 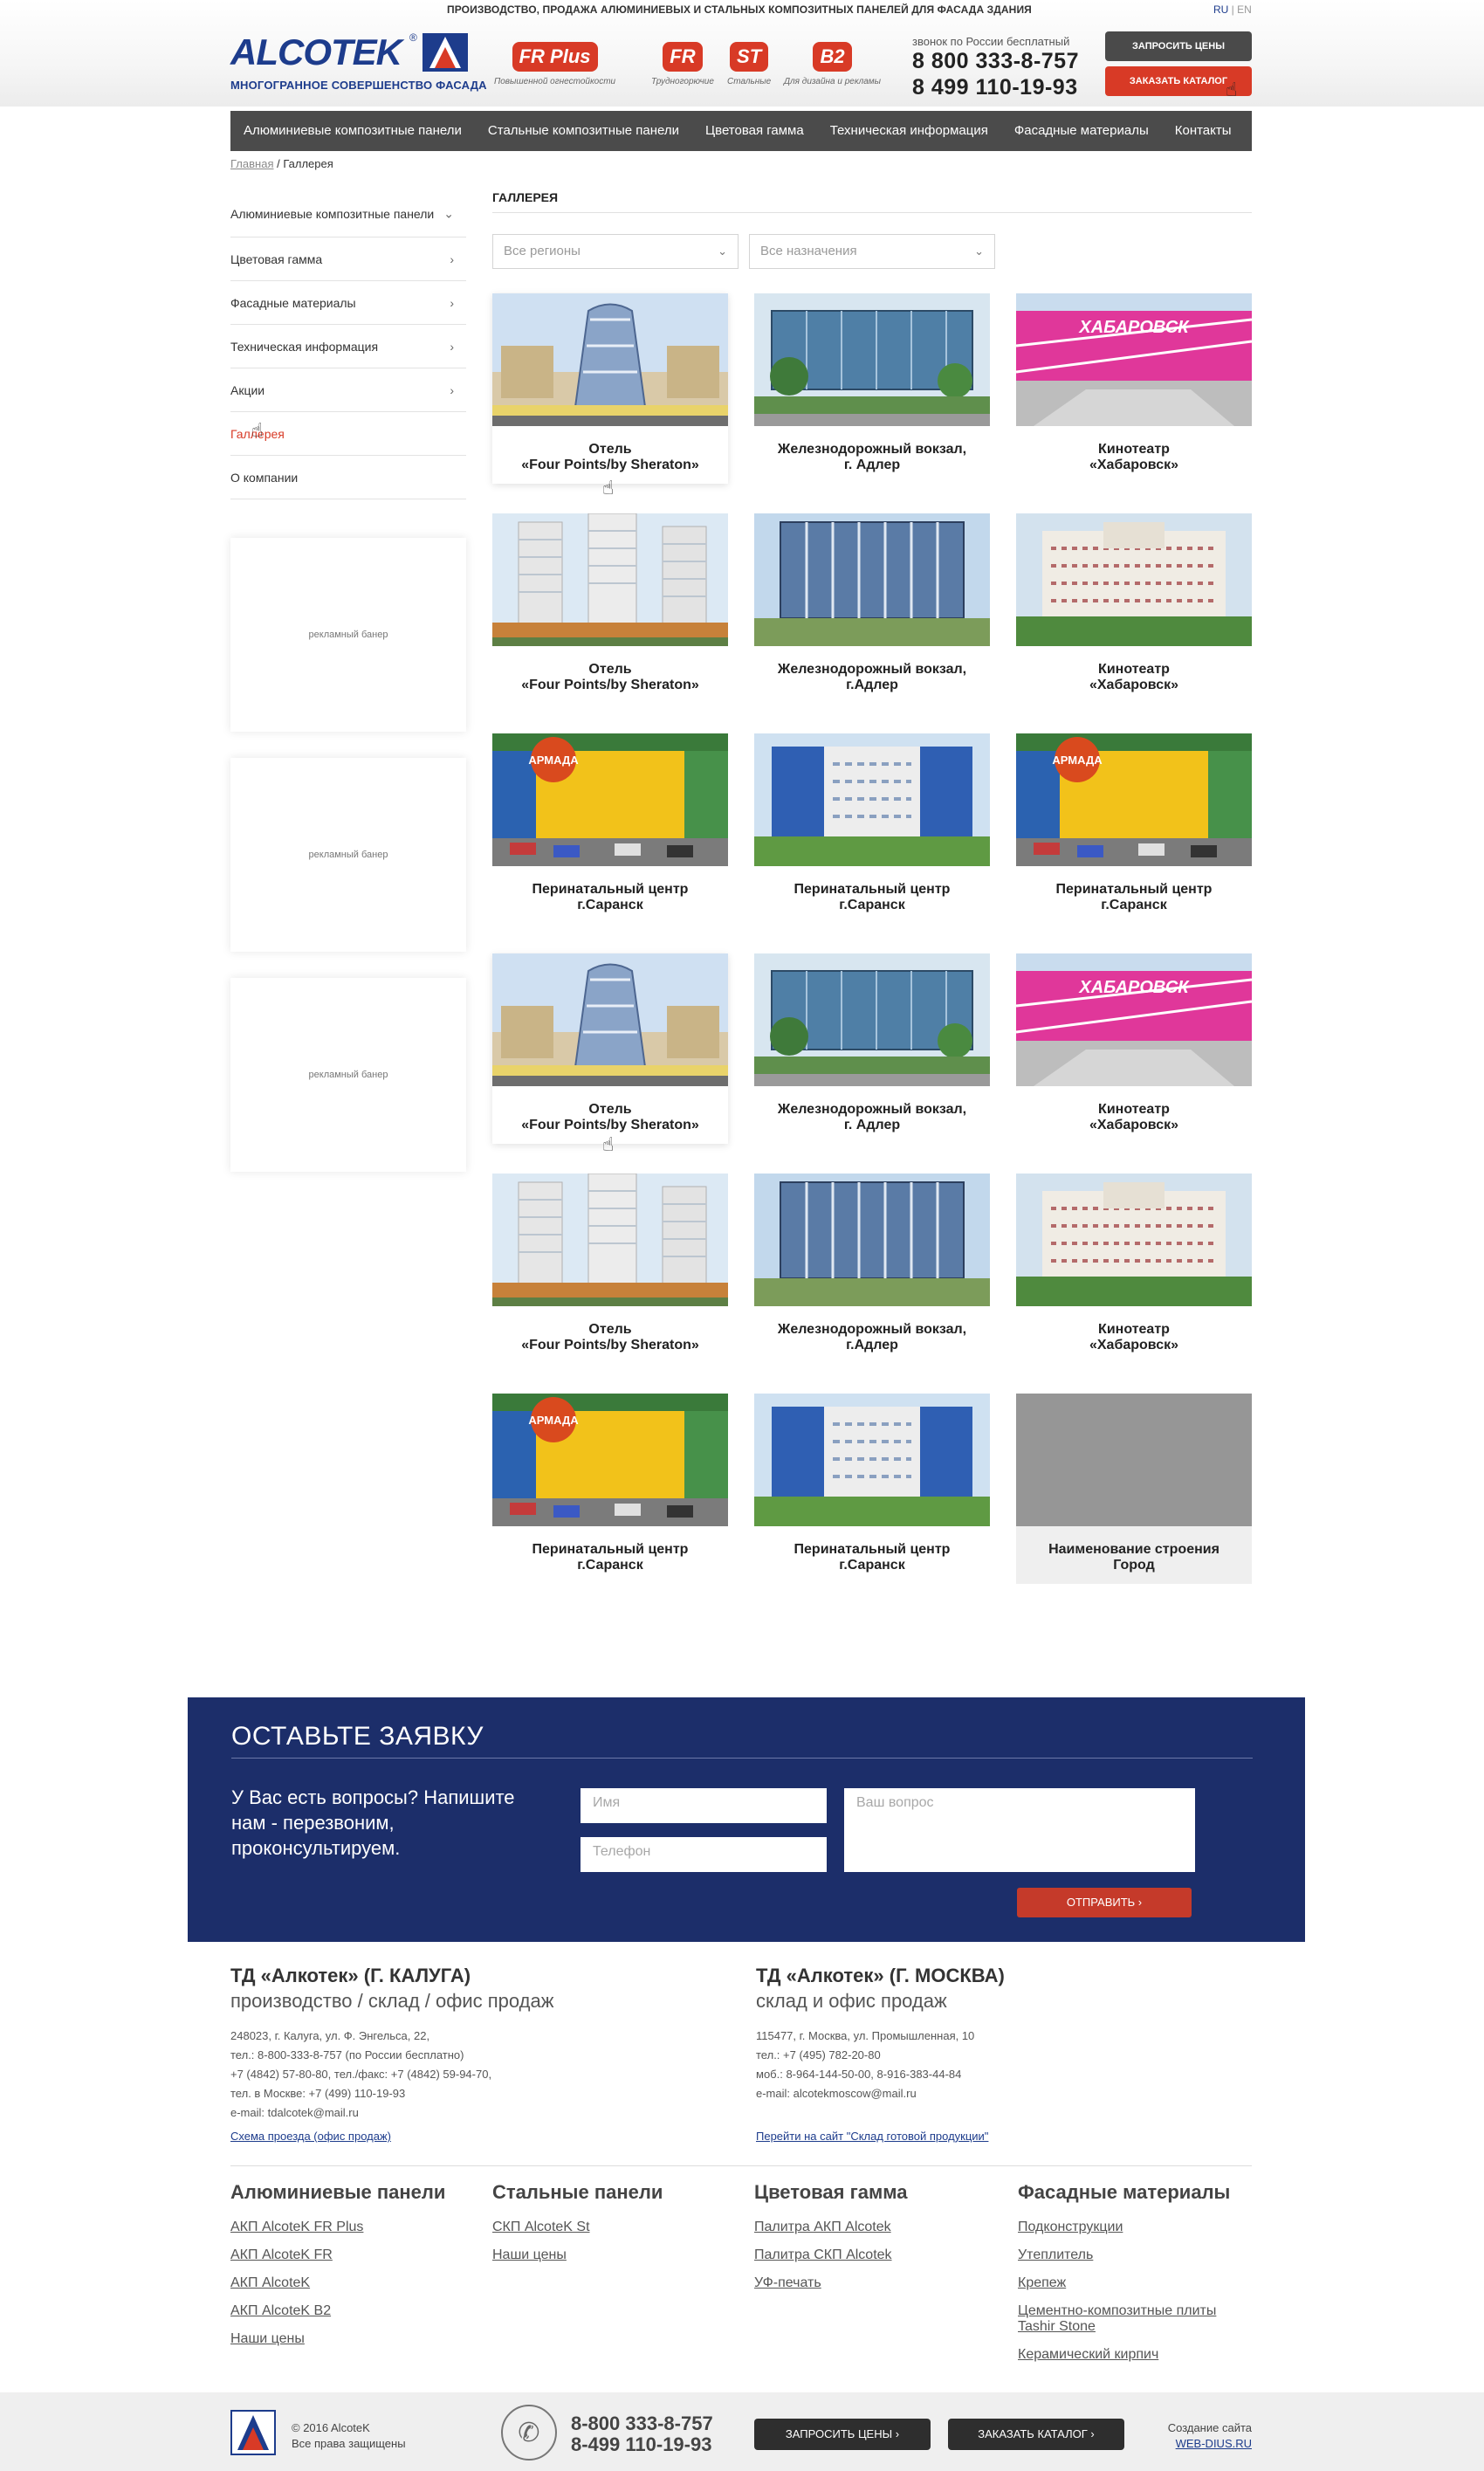 I want to click on footer-link: АКП AlcoteK, so click(x=357, y=2283).